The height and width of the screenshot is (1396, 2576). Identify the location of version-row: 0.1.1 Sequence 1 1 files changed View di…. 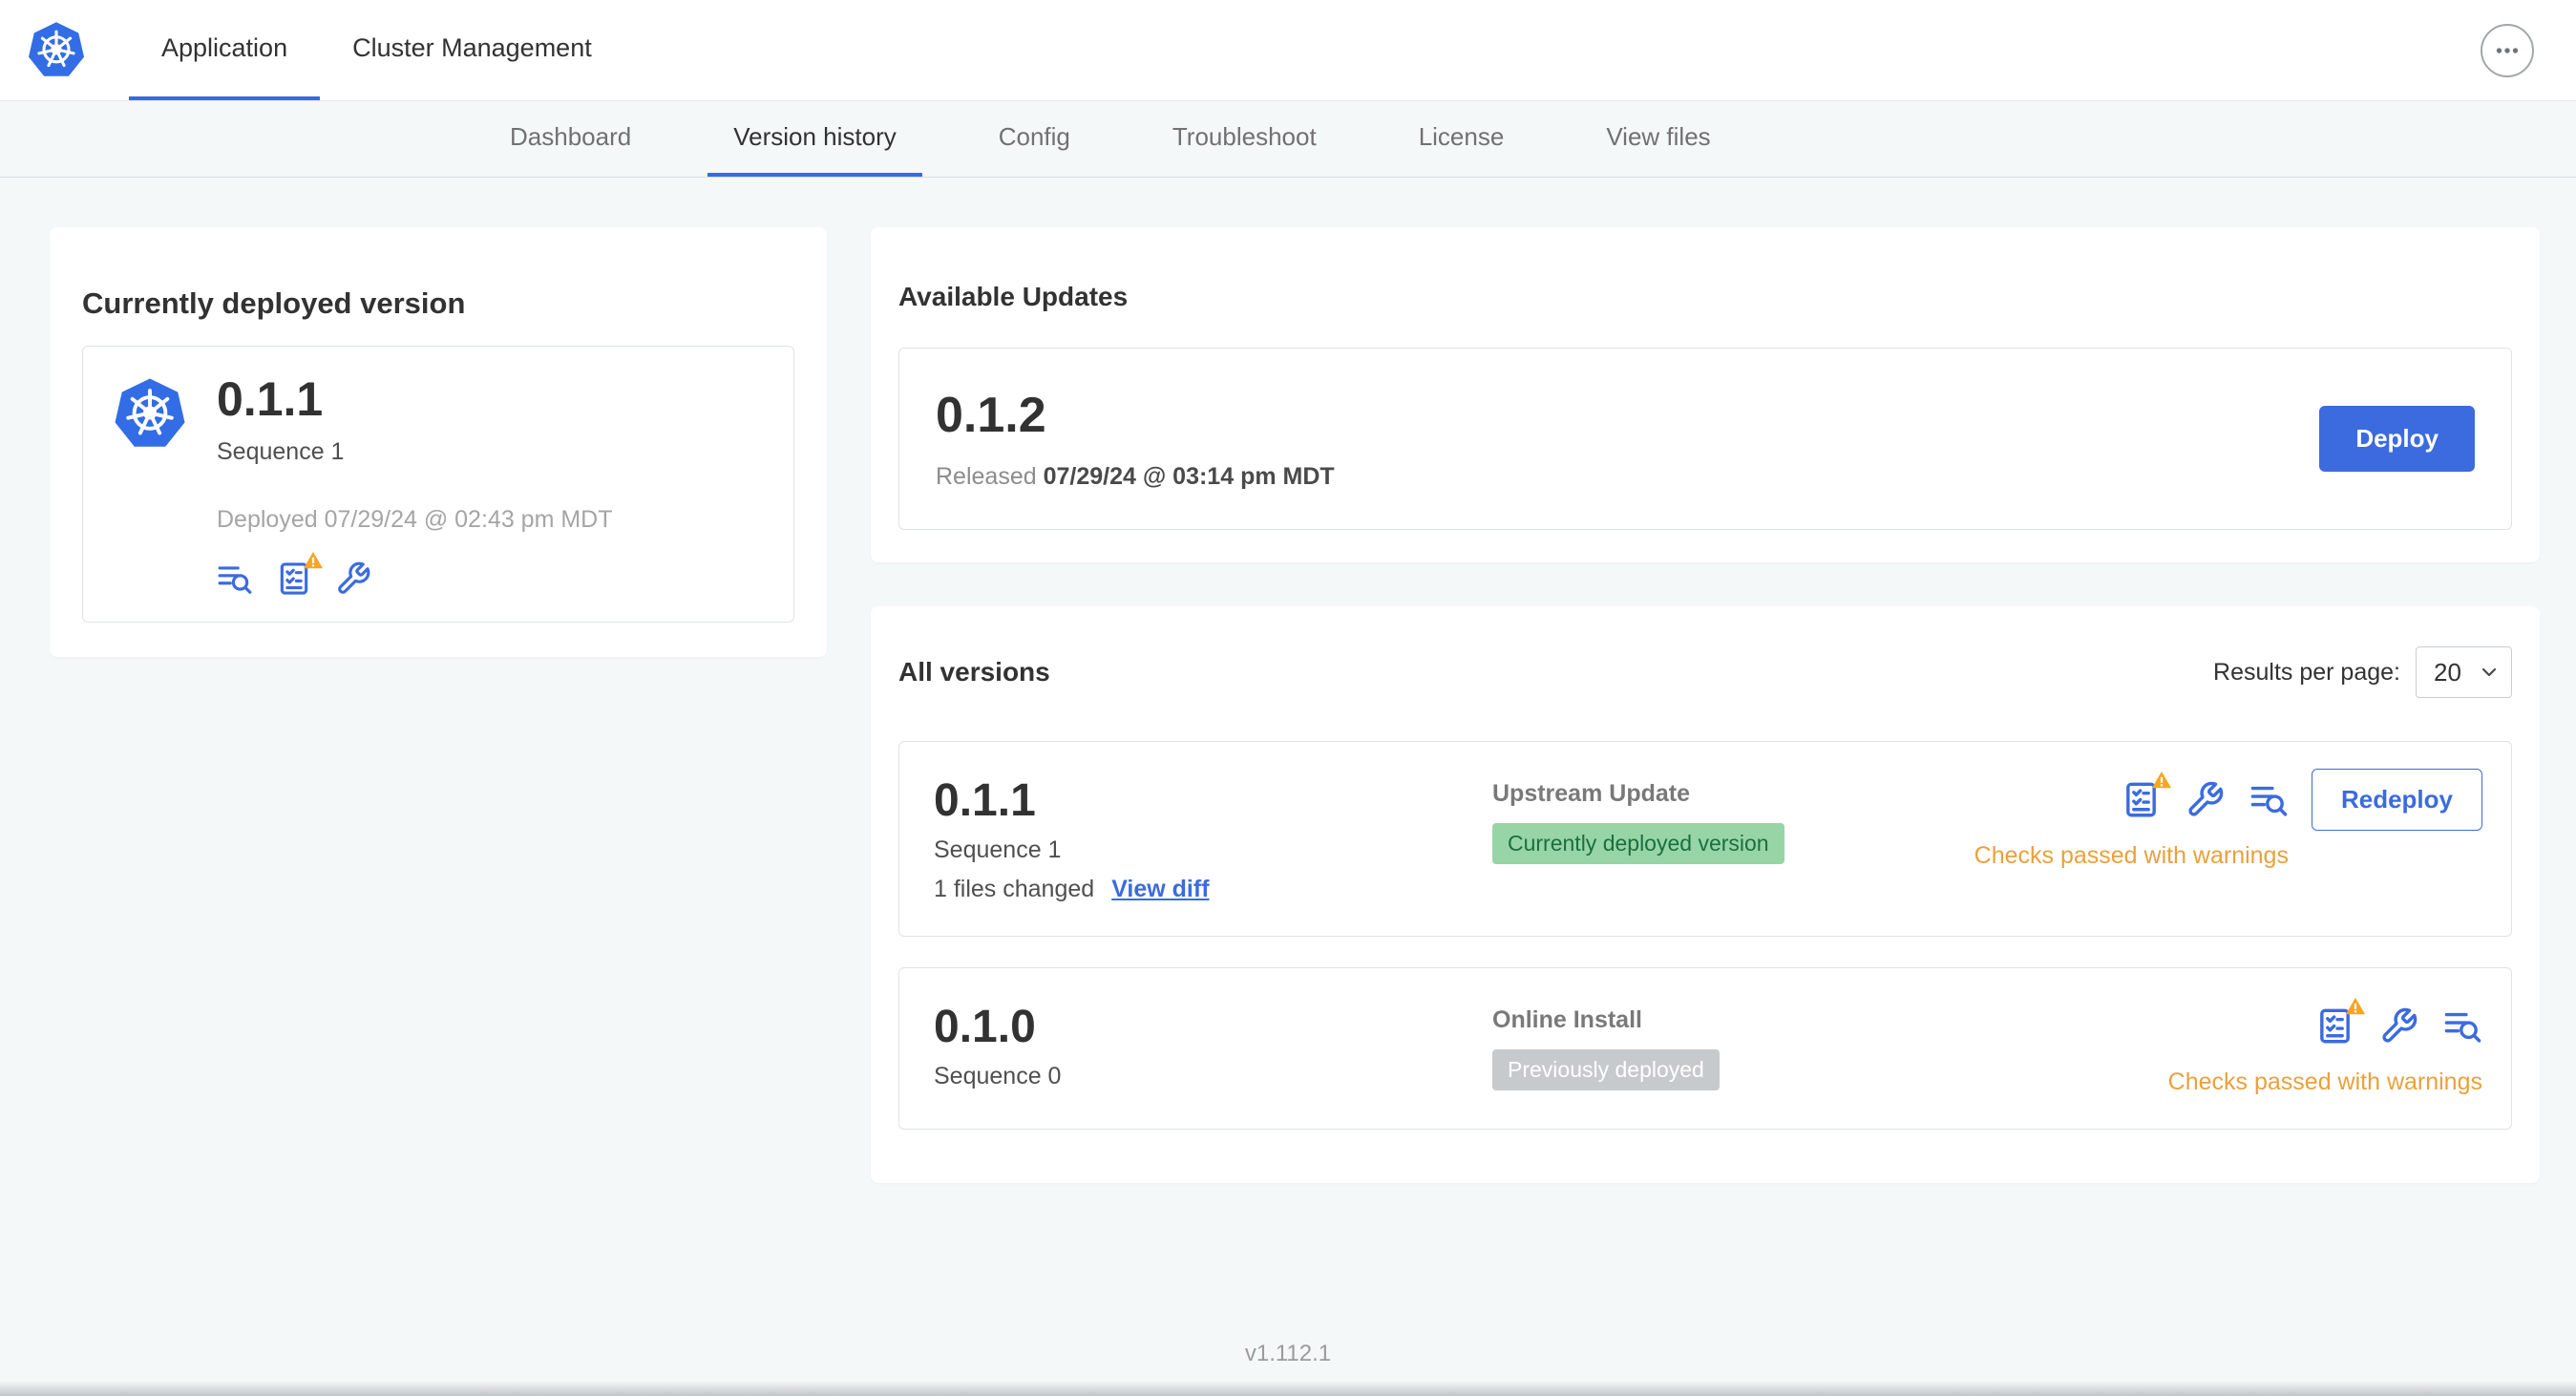
(1705, 838).